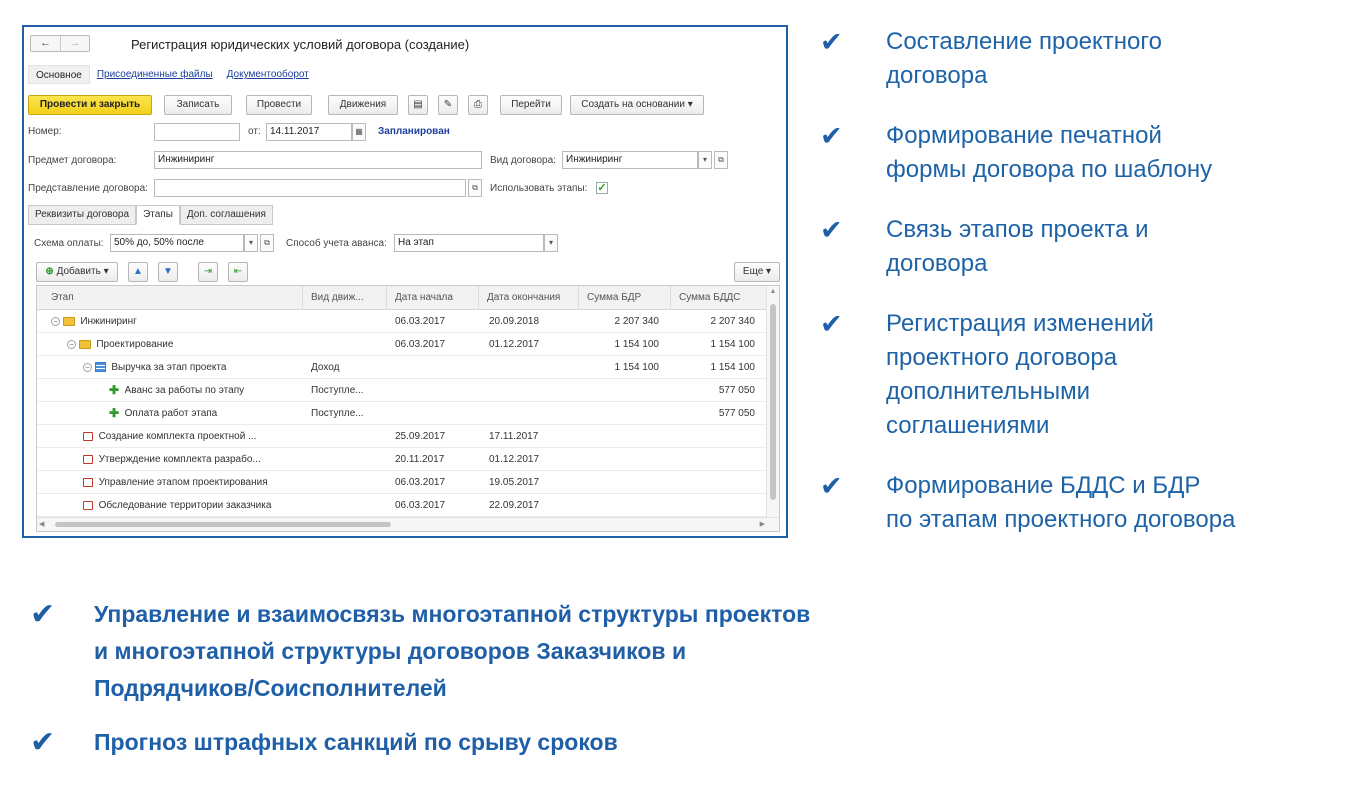 This screenshot has height=789, width=1365. I want to click on table-row: ✚ Оплата работ этапа Поступле... 577 050, so click(402, 413).